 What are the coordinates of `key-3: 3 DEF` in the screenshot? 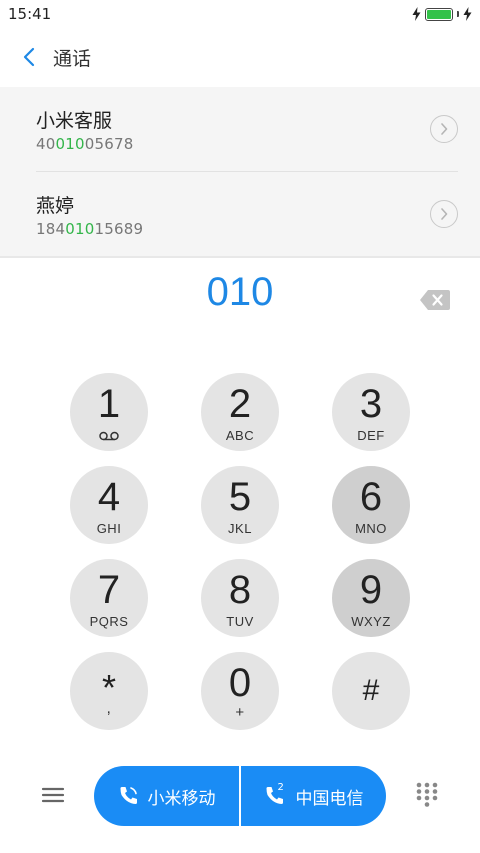 It's located at (371, 412).